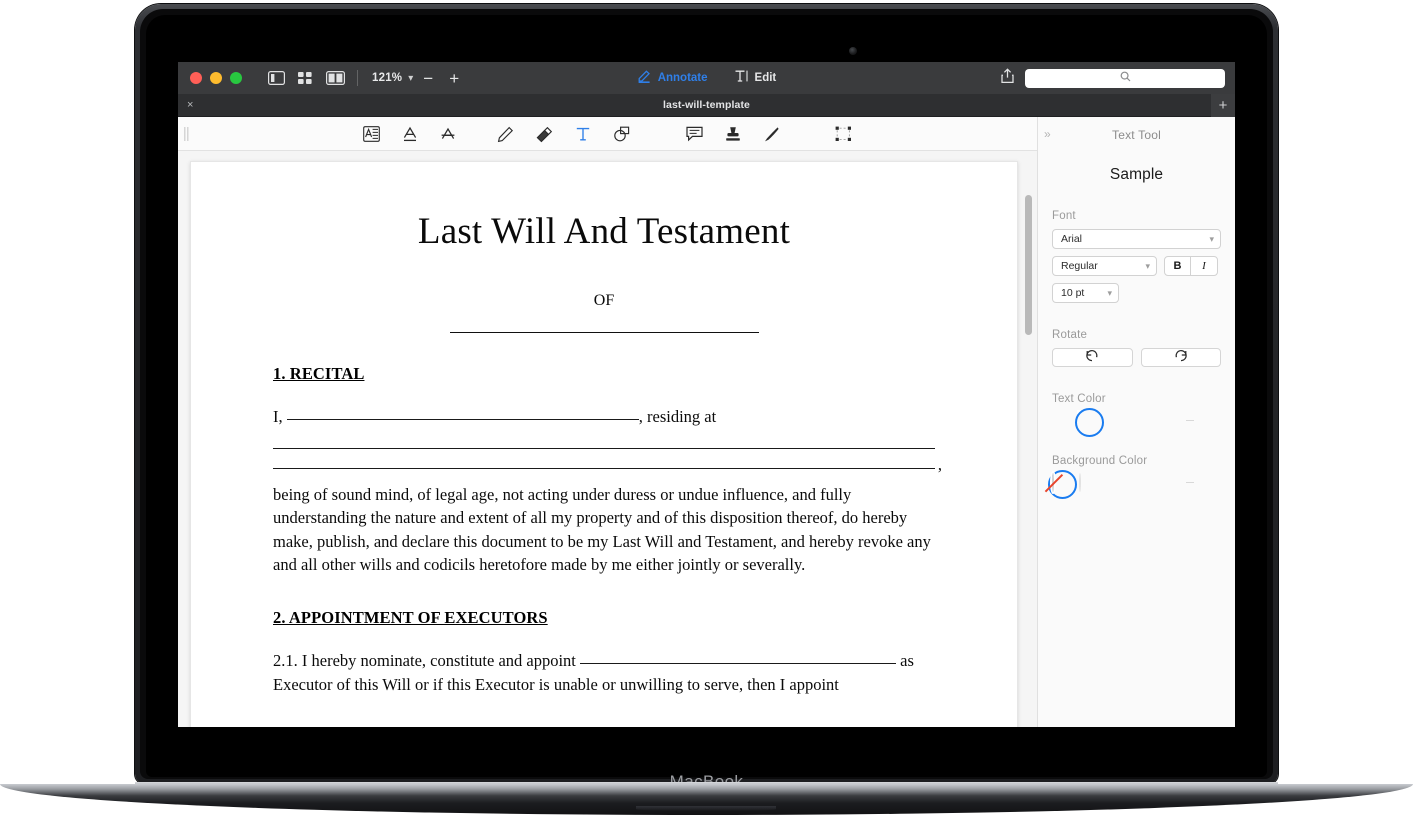 The width and height of the screenshot is (1413, 815). I want to click on swatch-connector, so click(1190, 482).